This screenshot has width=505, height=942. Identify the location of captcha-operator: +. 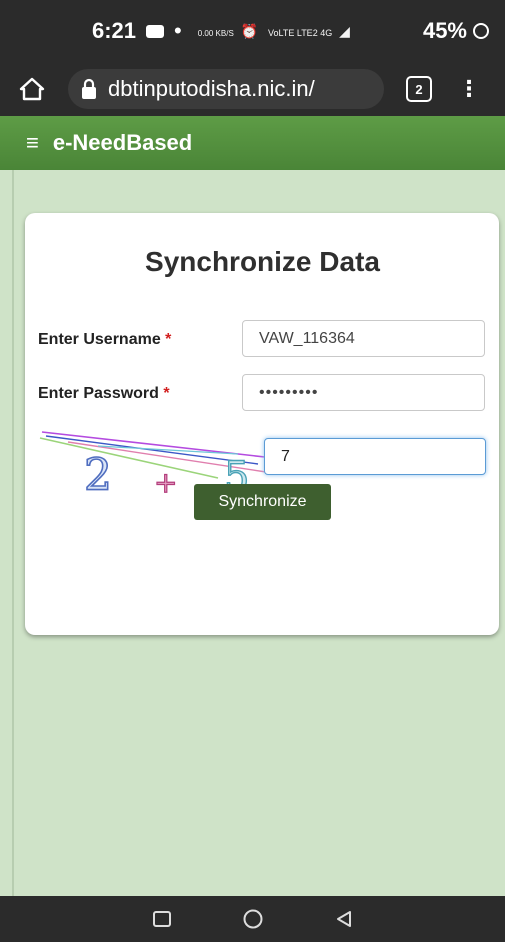
(165, 482).